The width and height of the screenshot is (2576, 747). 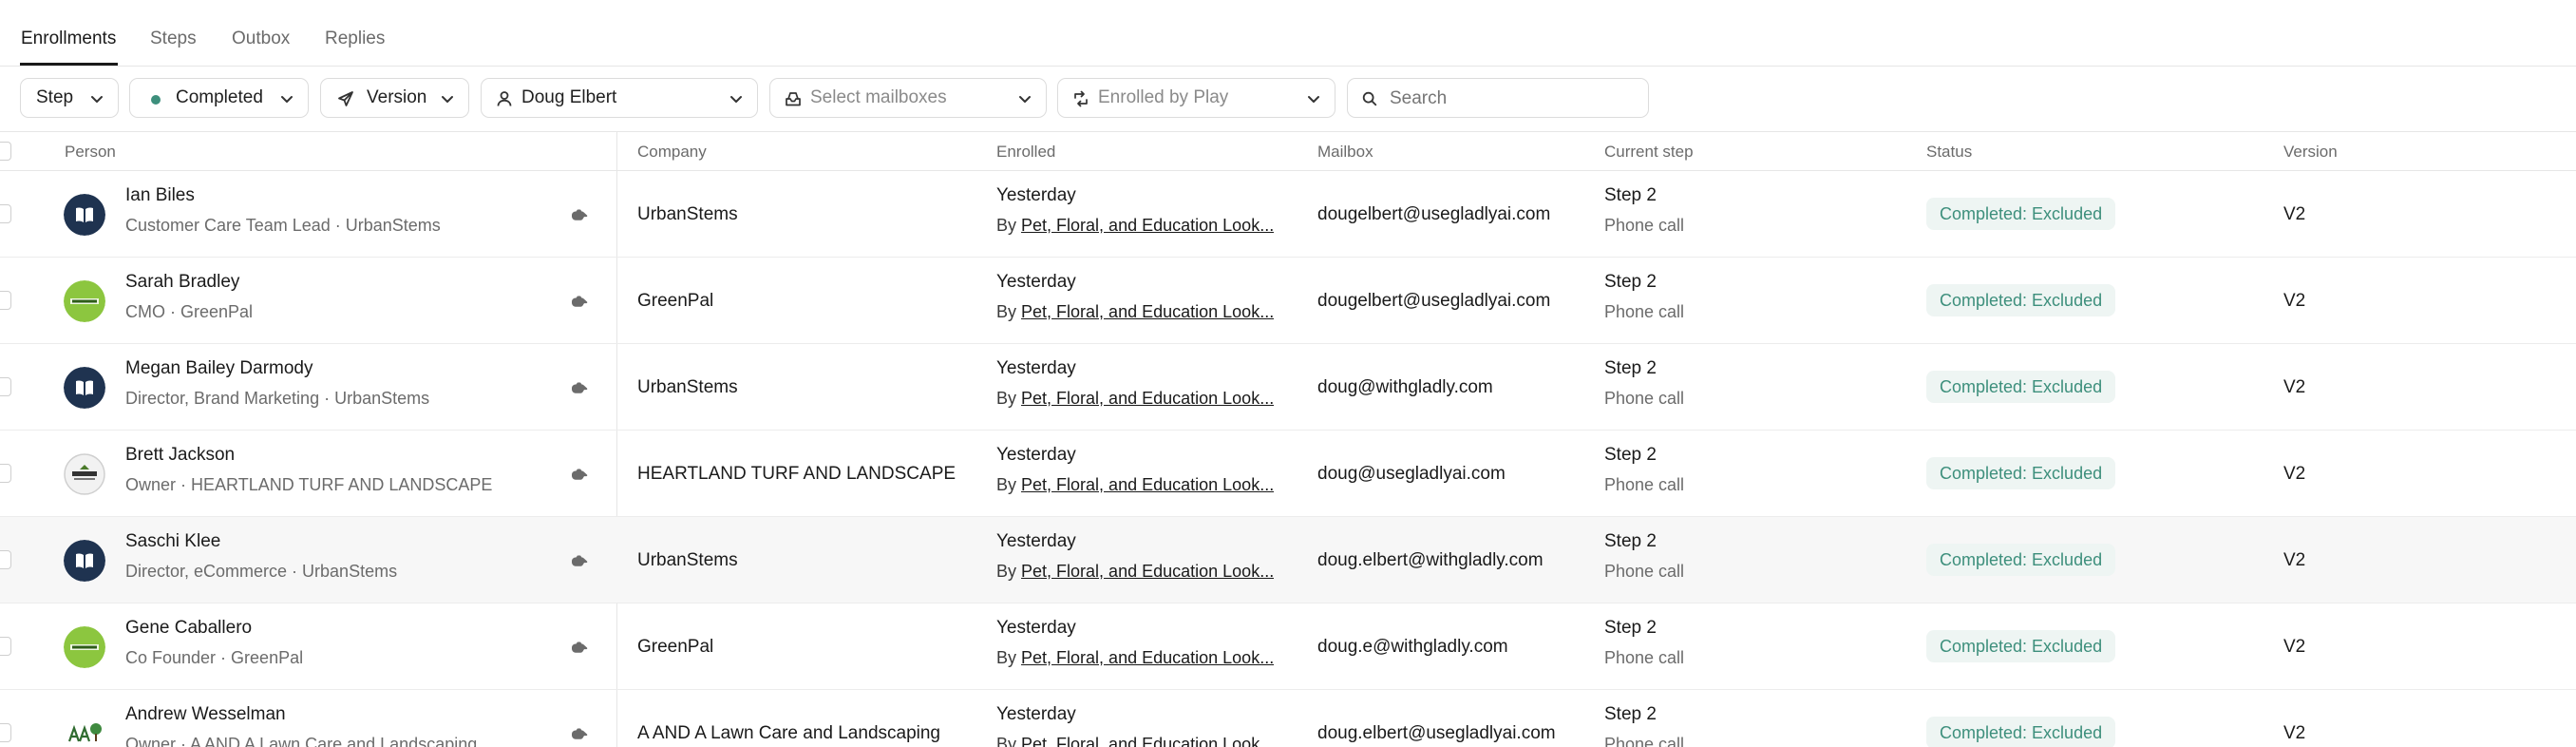 What do you see at coordinates (1436, 733) in the screenshot?
I see `mailbox-address: doug.elbert@usegladlyai.com` at bounding box center [1436, 733].